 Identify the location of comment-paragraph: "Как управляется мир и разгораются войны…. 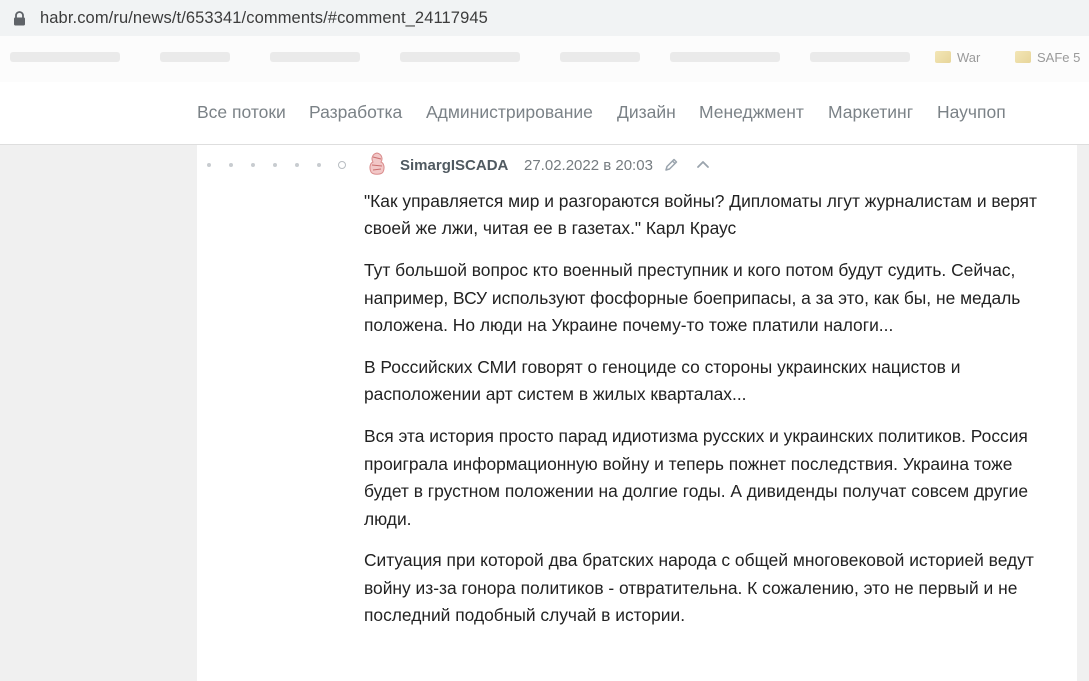
(700, 215).